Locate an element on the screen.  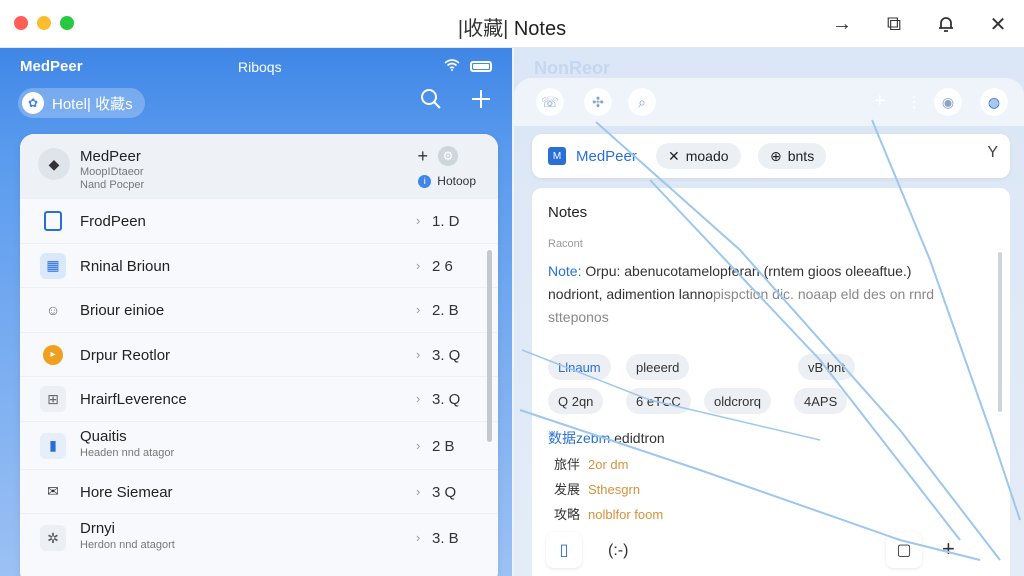
list-item-value: 3. B is located at coordinates (445, 538).